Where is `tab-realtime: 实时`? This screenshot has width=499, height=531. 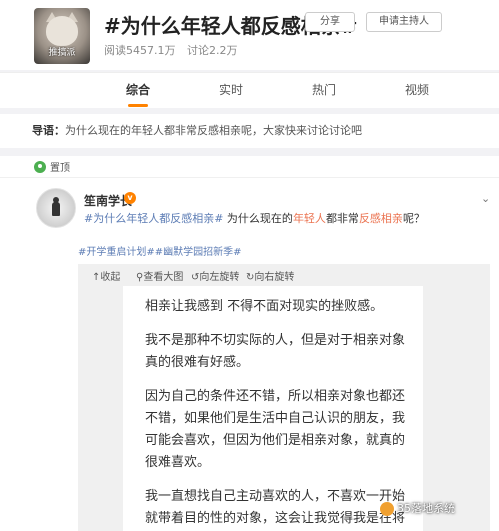
tab-realtime: 实时 is located at coordinates (231, 91).